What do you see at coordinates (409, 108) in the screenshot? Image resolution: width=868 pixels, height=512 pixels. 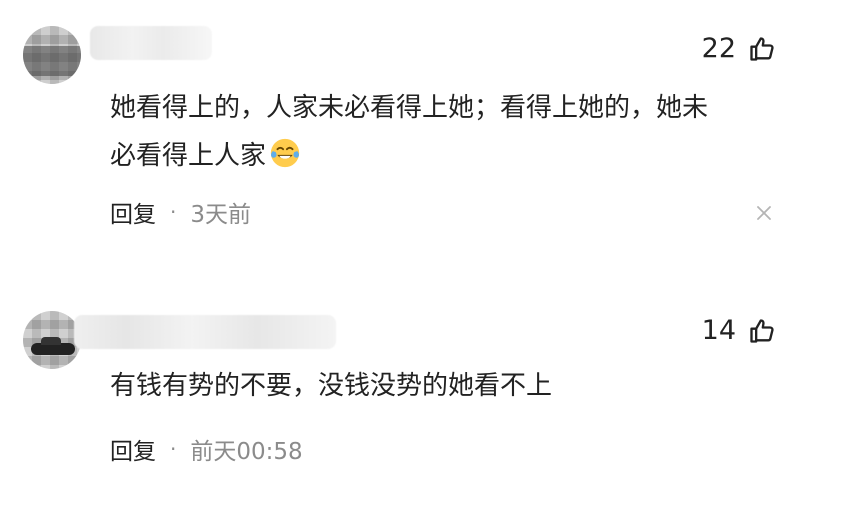 I see `comment-text-line1: 她看得上的，人家未必看得上她；看得上她的，她未` at bounding box center [409, 108].